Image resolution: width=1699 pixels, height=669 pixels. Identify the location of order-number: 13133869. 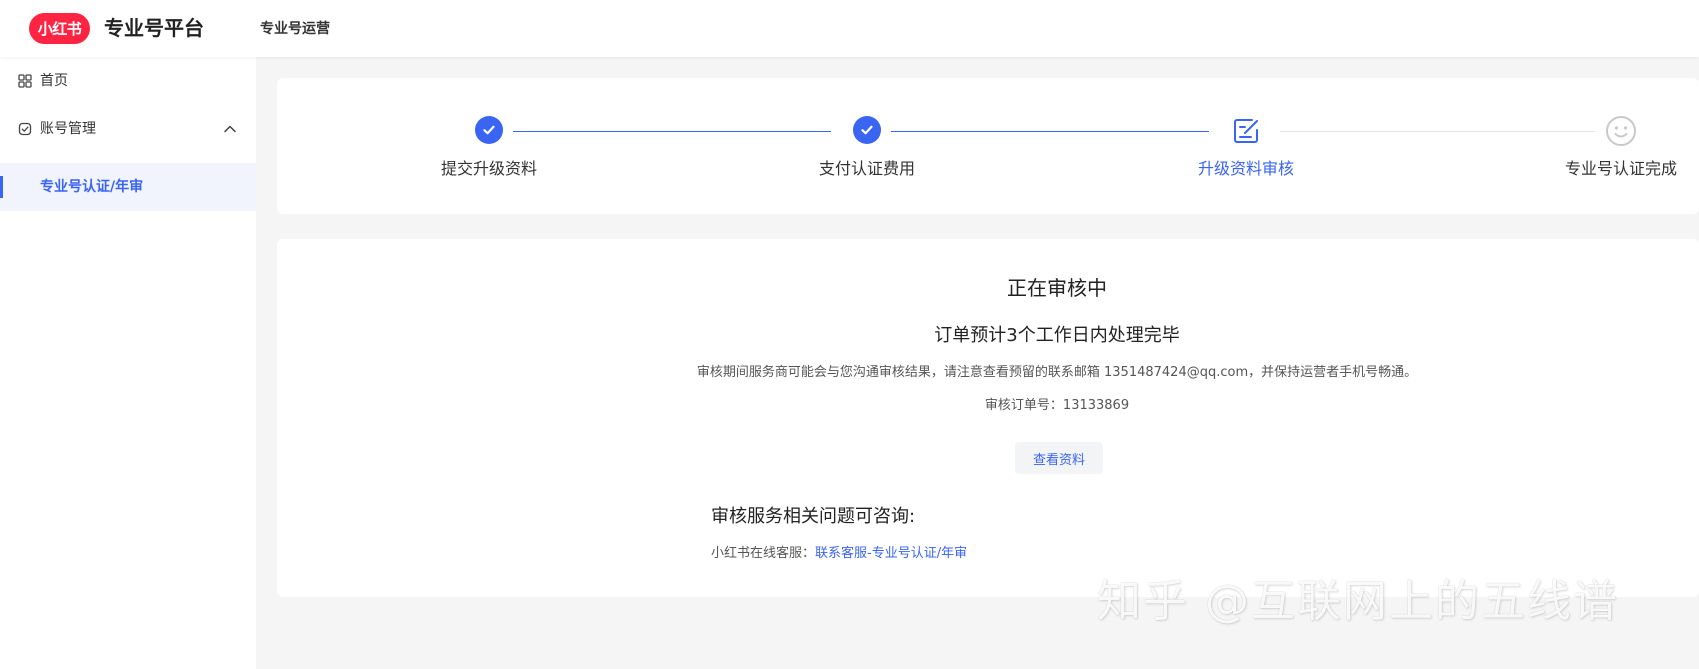
(1096, 405).